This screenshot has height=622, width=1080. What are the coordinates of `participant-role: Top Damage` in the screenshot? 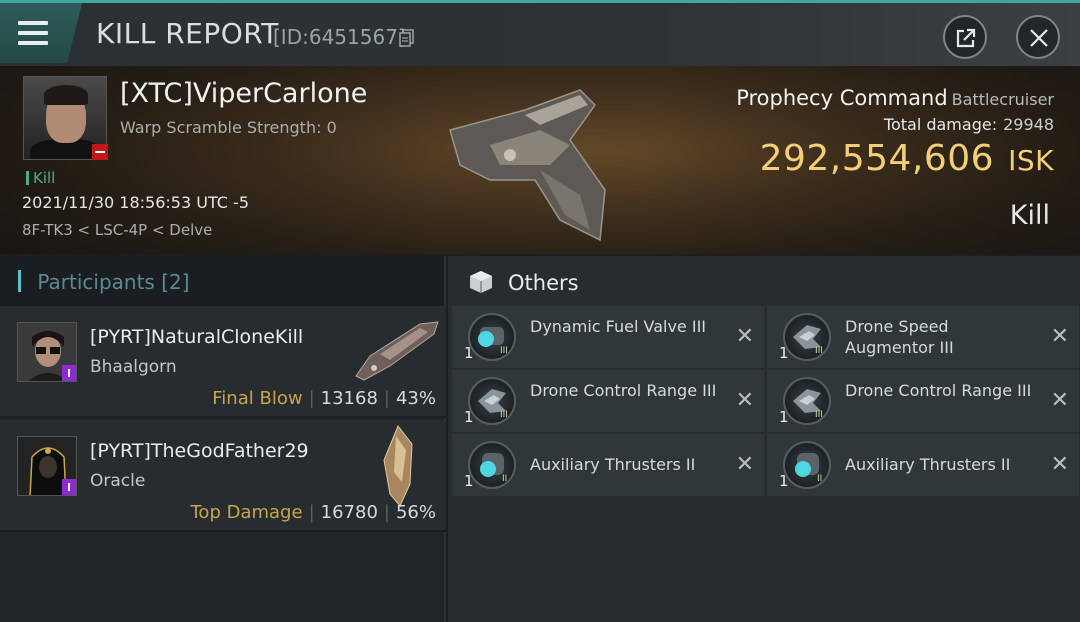 It's located at (246, 512).